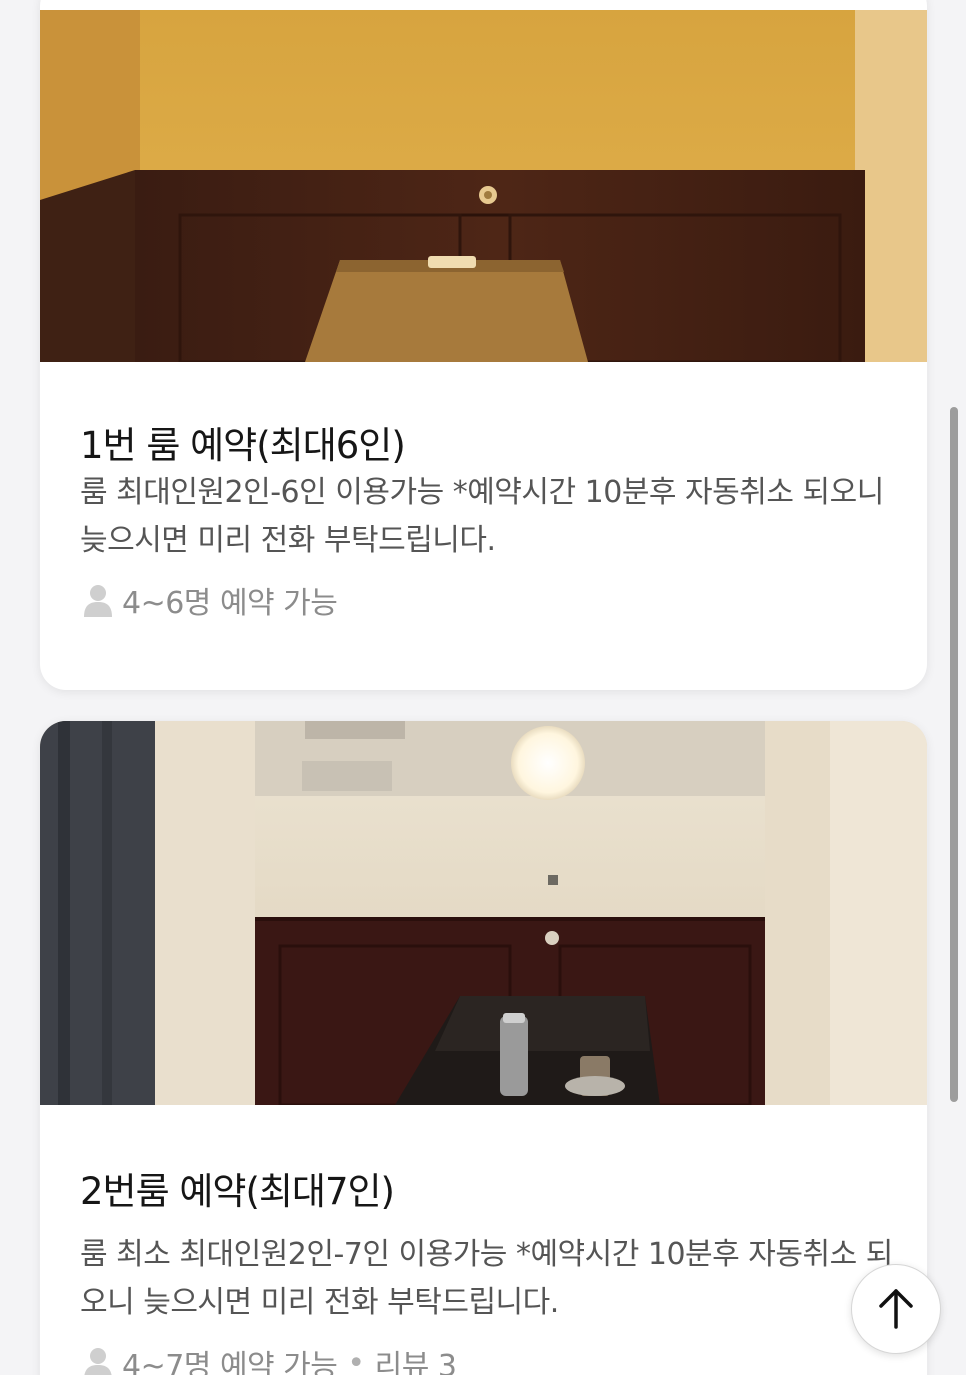 This screenshot has height=1375, width=966. I want to click on room-1-title: 1번 룸 예약(최대6인), so click(243, 442).